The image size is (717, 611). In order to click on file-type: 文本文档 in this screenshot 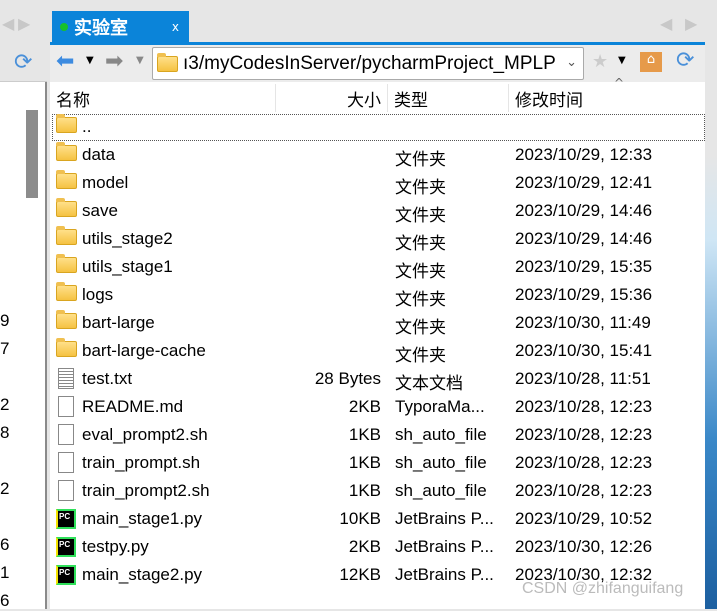, I will do `click(429, 383)`.